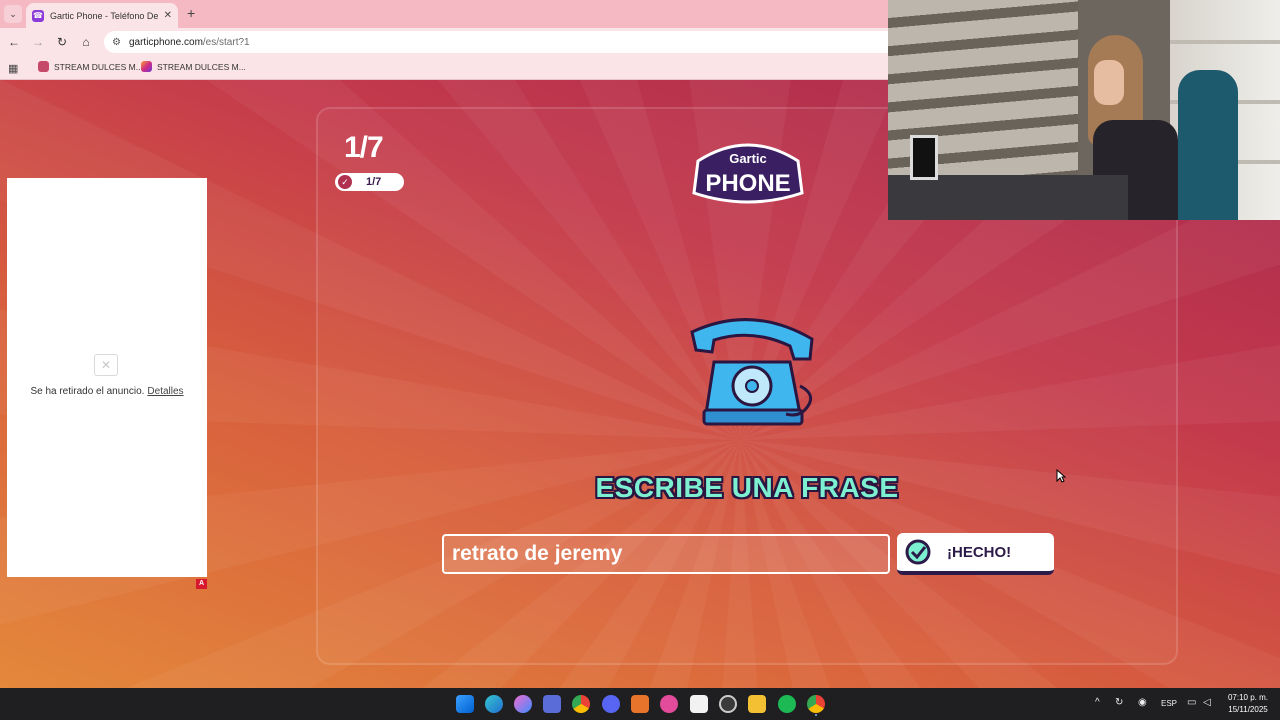 Image resolution: width=1280 pixels, height=720 pixels. I want to click on round-counter: 1/7, so click(364, 147).